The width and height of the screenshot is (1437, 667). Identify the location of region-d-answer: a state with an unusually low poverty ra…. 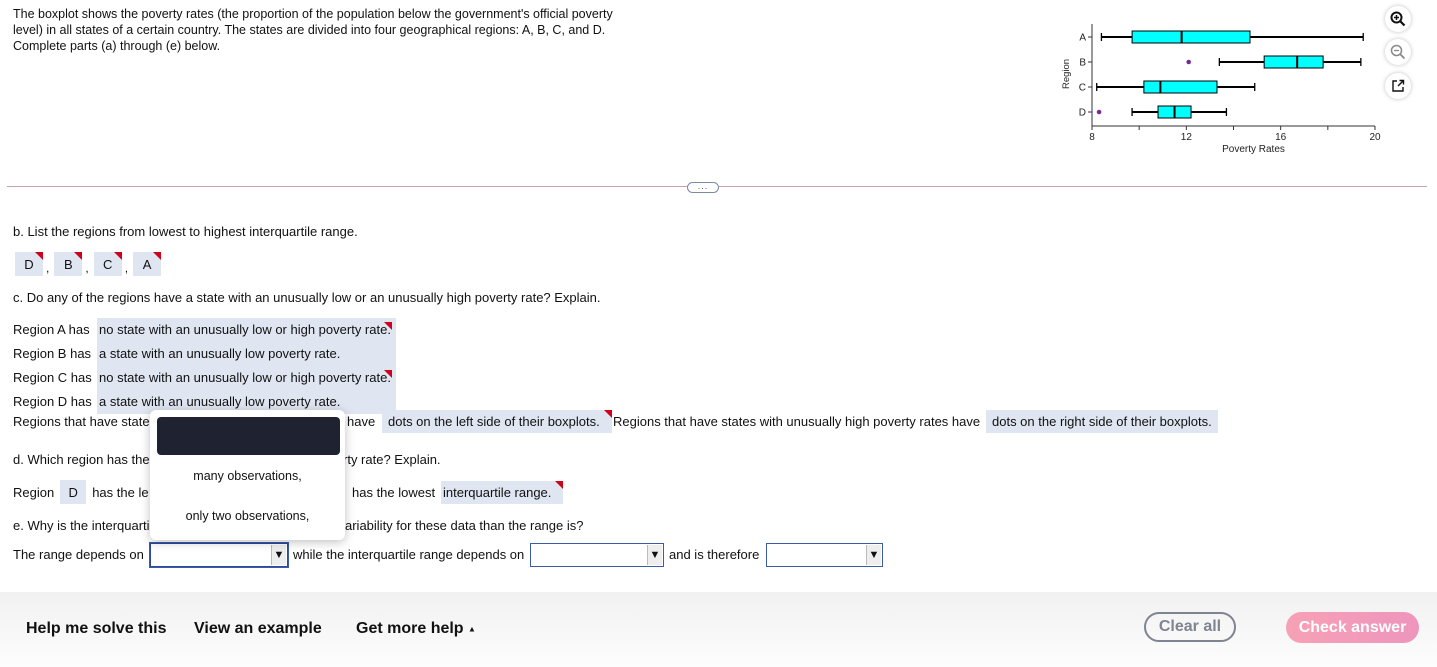
(220, 401).